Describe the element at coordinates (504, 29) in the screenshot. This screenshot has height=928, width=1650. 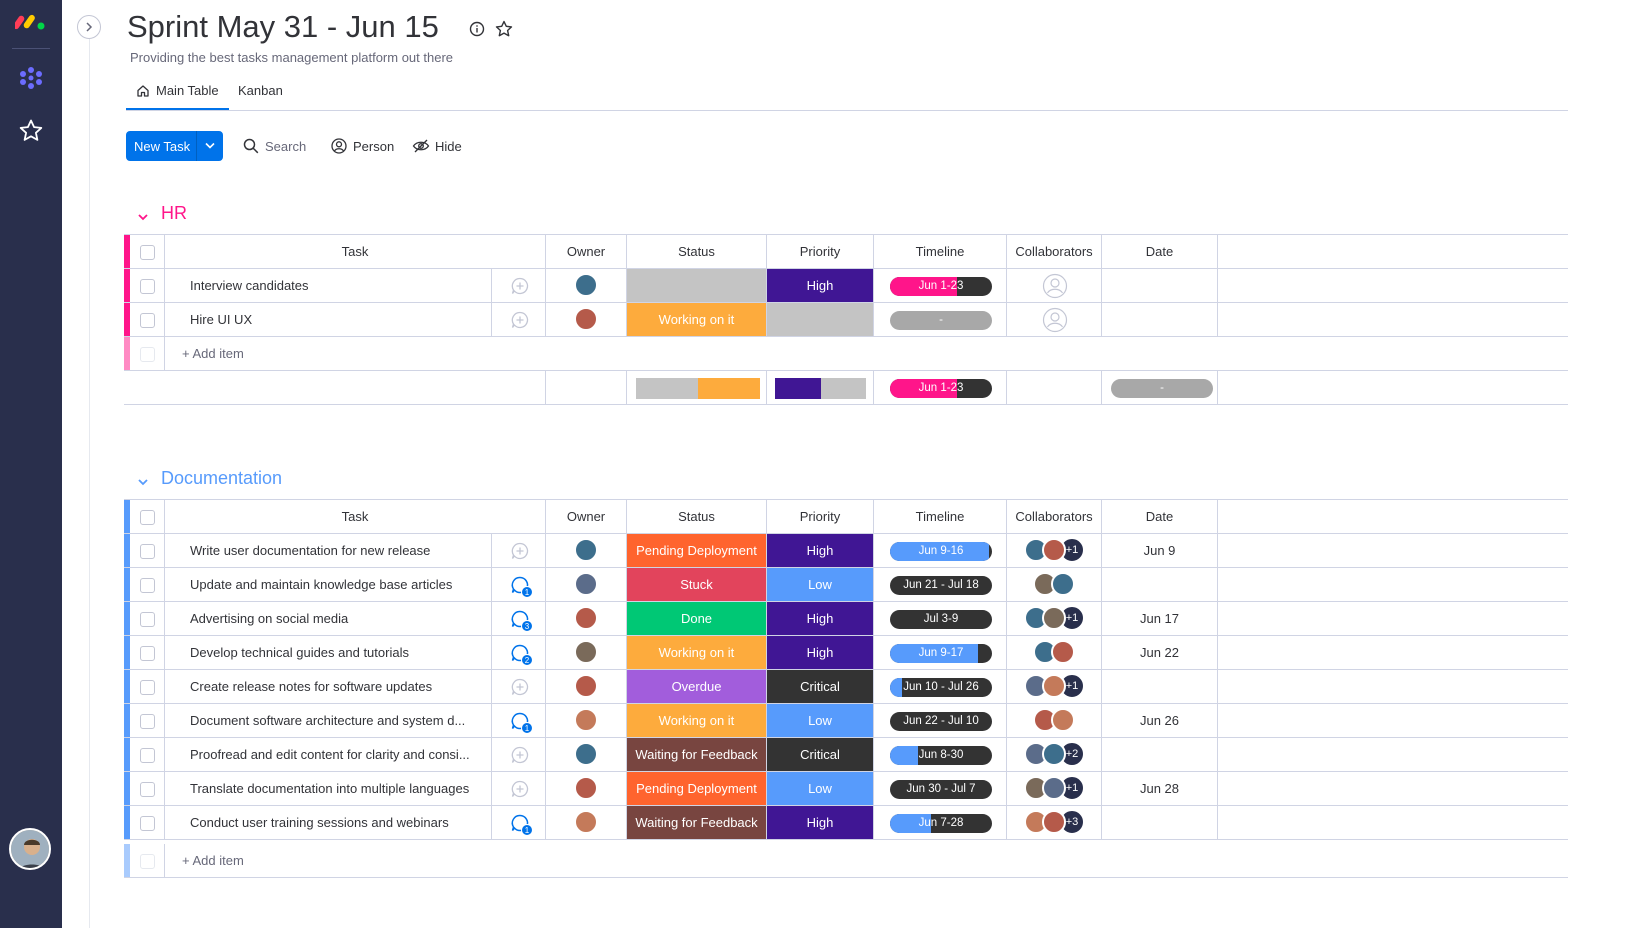
I see `star-icon` at that location.